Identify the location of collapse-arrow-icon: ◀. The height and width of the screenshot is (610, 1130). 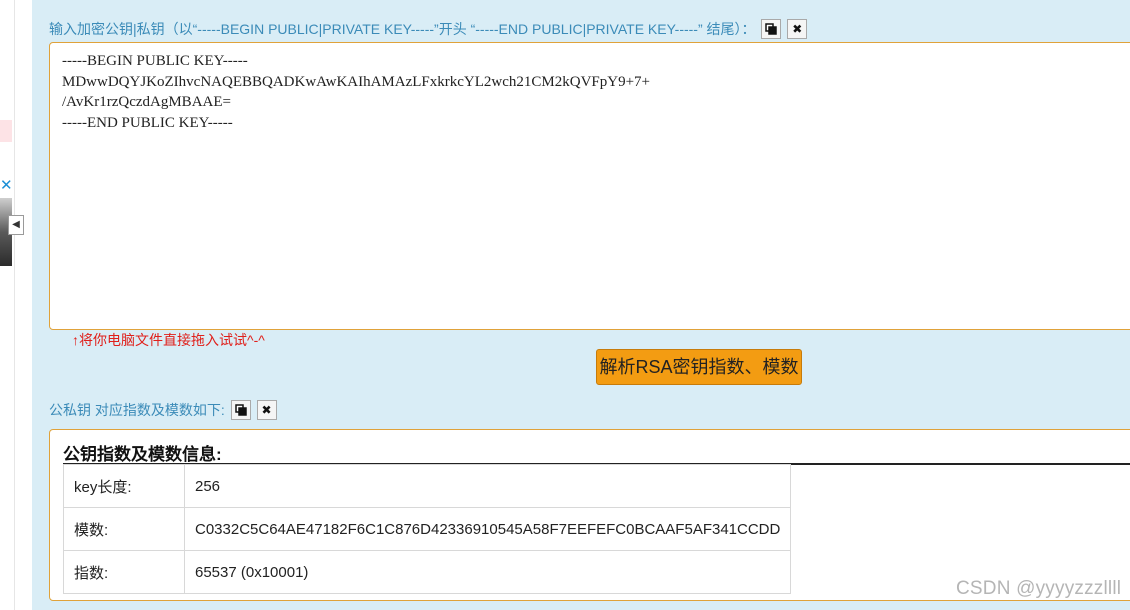
(16, 225).